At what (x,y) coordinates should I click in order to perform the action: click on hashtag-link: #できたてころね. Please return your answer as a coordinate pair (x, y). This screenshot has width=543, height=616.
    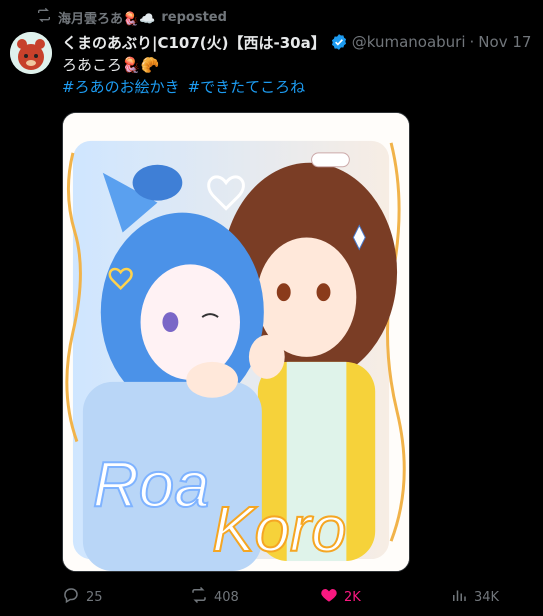
    Looking at the image, I should click on (247, 87).